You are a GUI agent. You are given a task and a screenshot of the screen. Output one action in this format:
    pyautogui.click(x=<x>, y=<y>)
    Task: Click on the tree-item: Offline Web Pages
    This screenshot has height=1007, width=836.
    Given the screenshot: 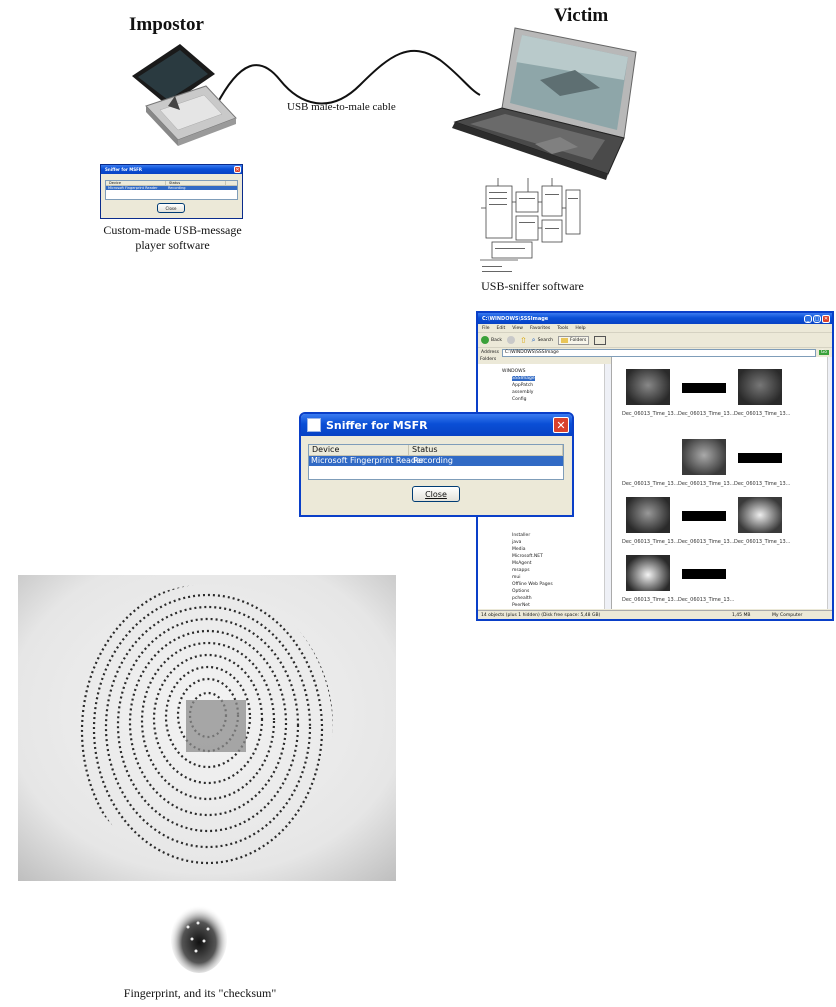 What is the action you would take?
    pyautogui.click(x=532, y=584)
    